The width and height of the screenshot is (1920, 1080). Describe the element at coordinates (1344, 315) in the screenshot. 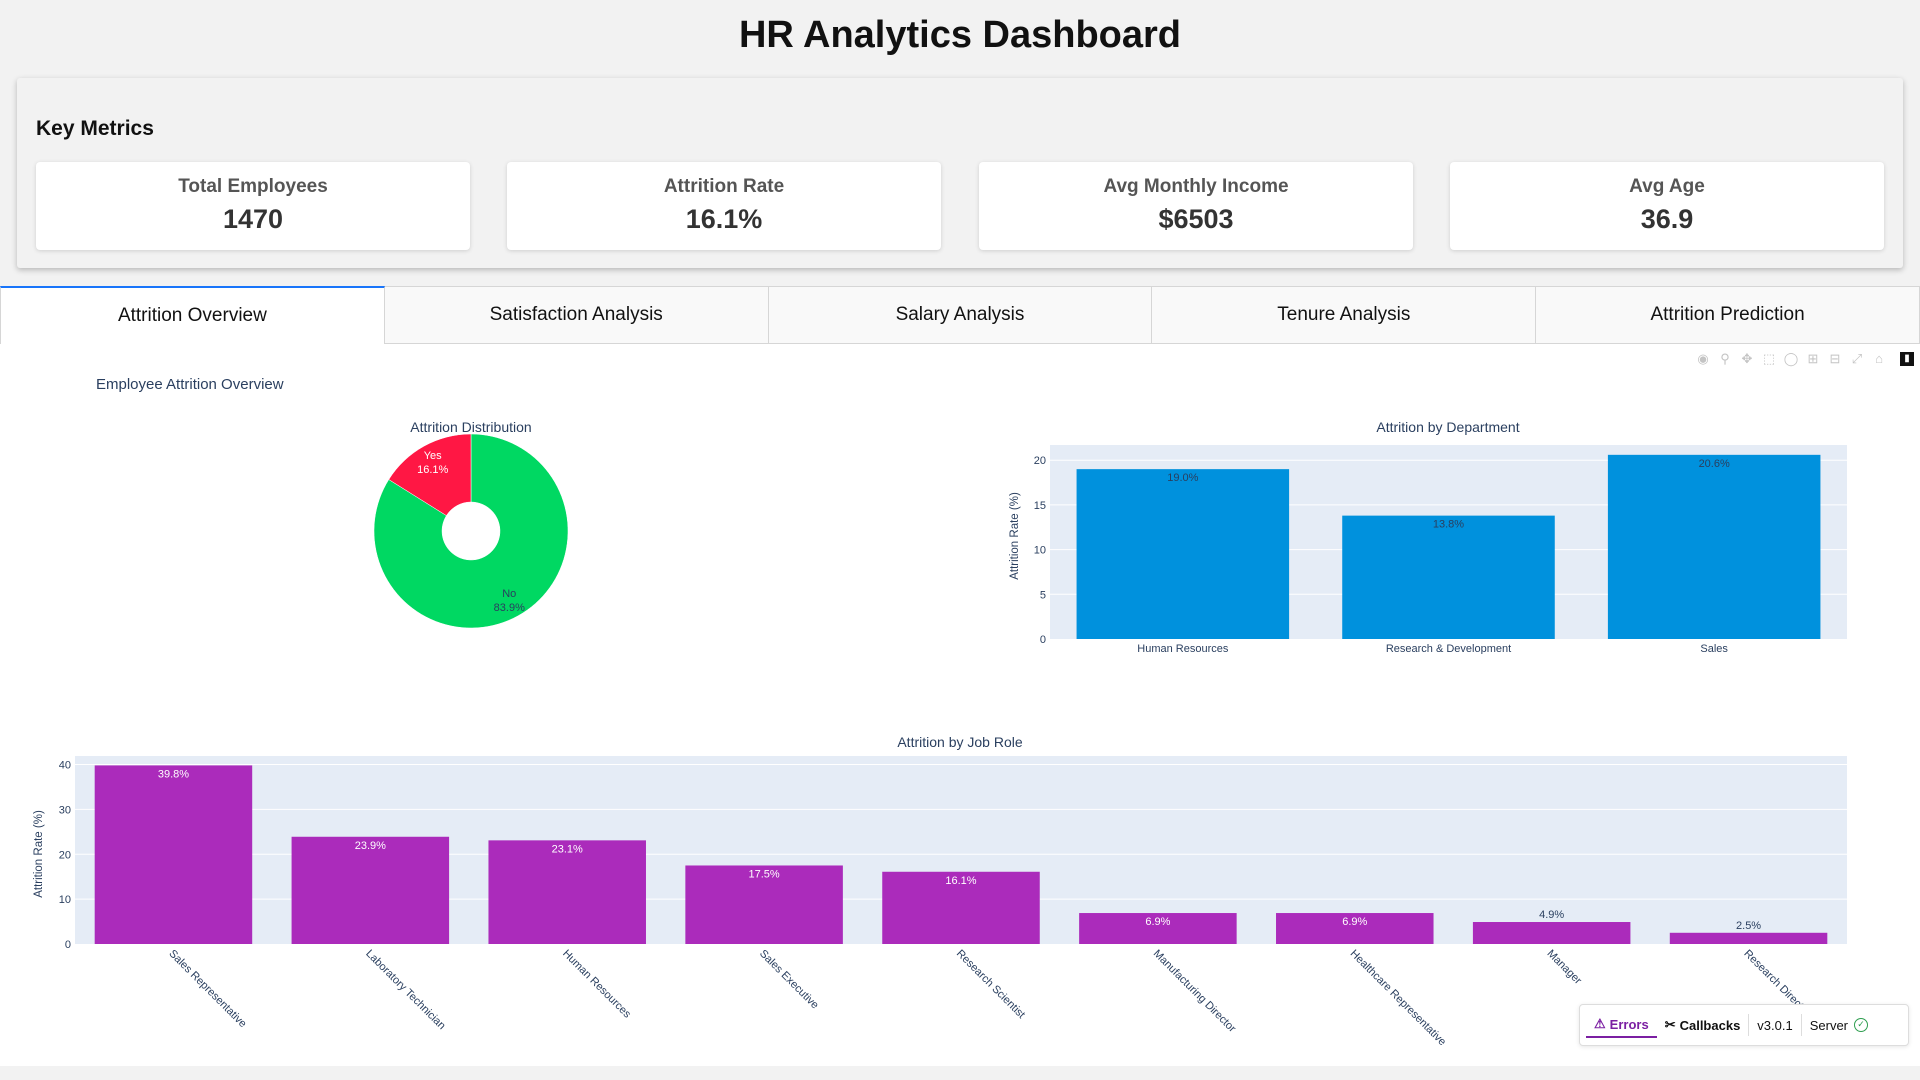

I see `tab-tenure-analysis: Tenure Analysis` at that location.